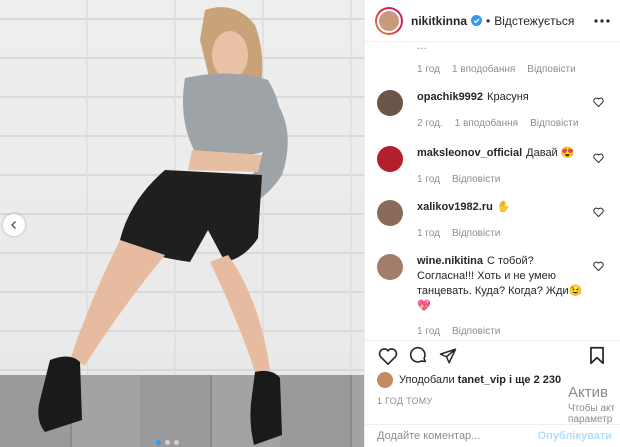 This screenshot has height=447, width=620. What do you see at coordinates (492, 355) in the screenshot?
I see `post-actions` at bounding box center [492, 355].